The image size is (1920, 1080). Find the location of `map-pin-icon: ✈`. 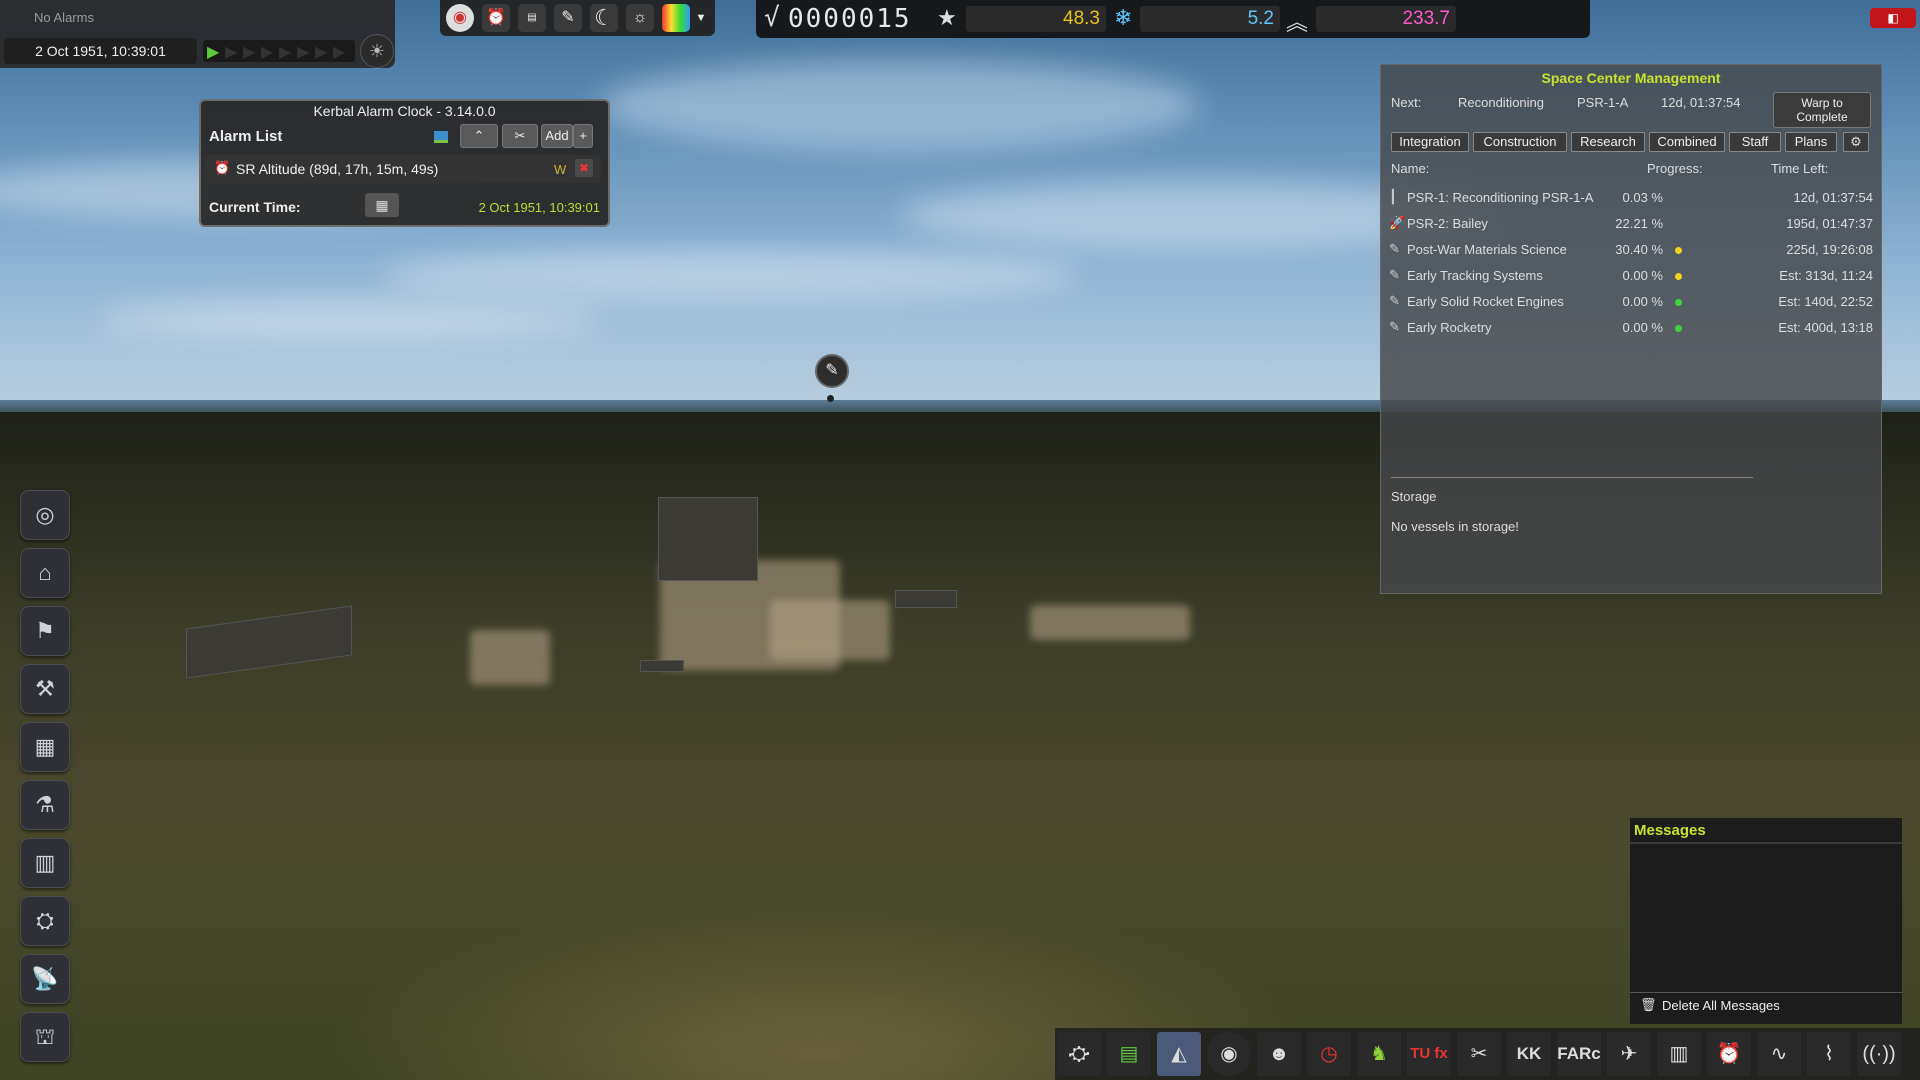

map-pin-icon: ✈ is located at coordinates (1629, 1054).